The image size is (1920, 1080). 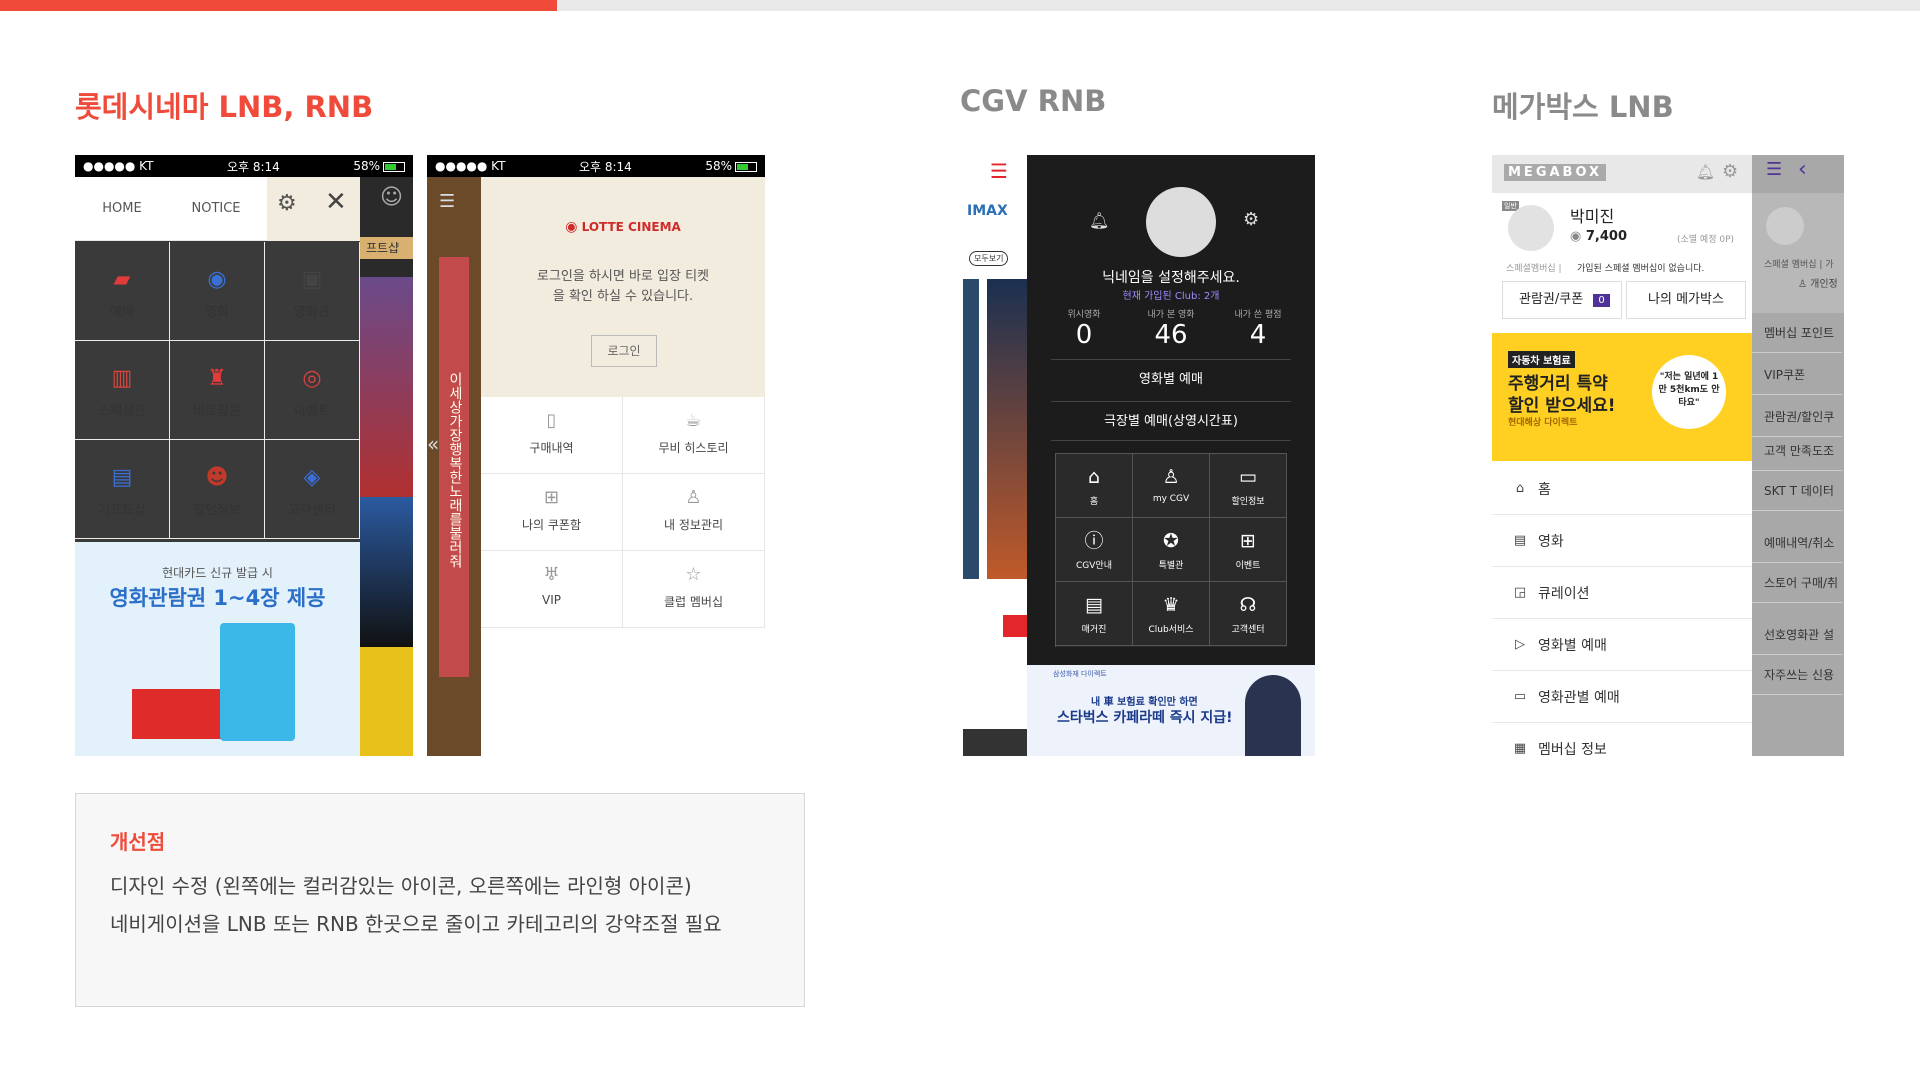 I want to click on rnb-item-purchase: ▯ 구매내역, so click(x=552, y=435).